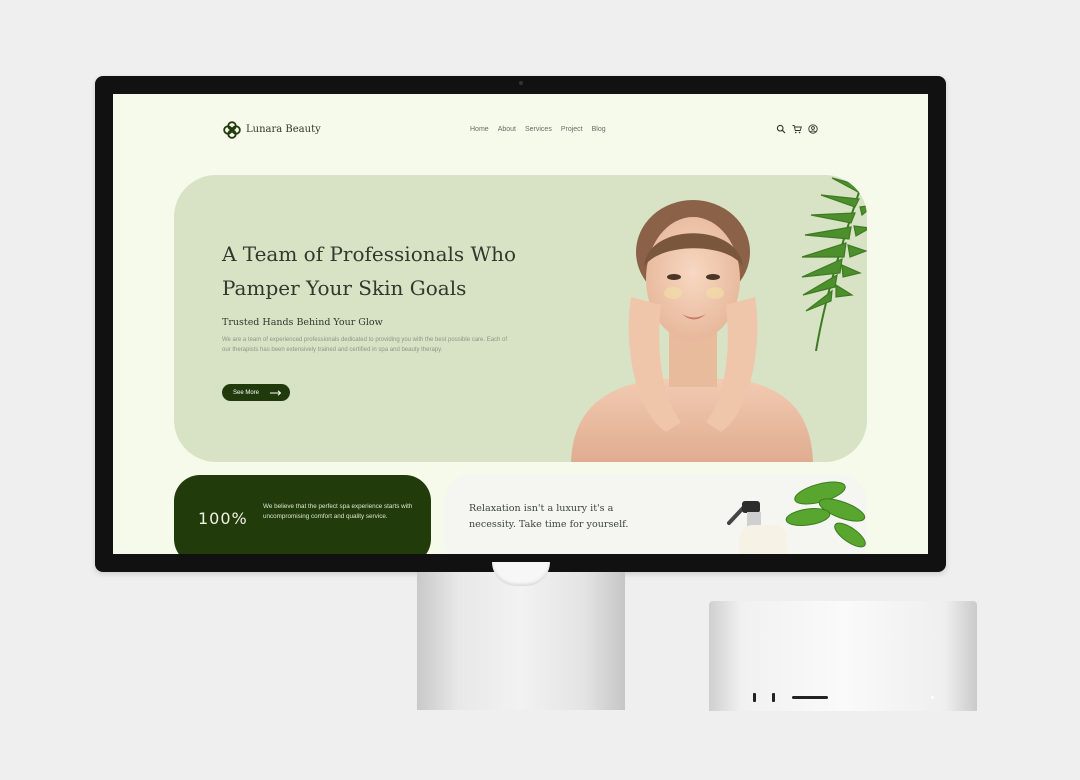  What do you see at coordinates (232, 130) in the screenshot?
I see `flower-logo-icon` at bounding box center [232, 130].